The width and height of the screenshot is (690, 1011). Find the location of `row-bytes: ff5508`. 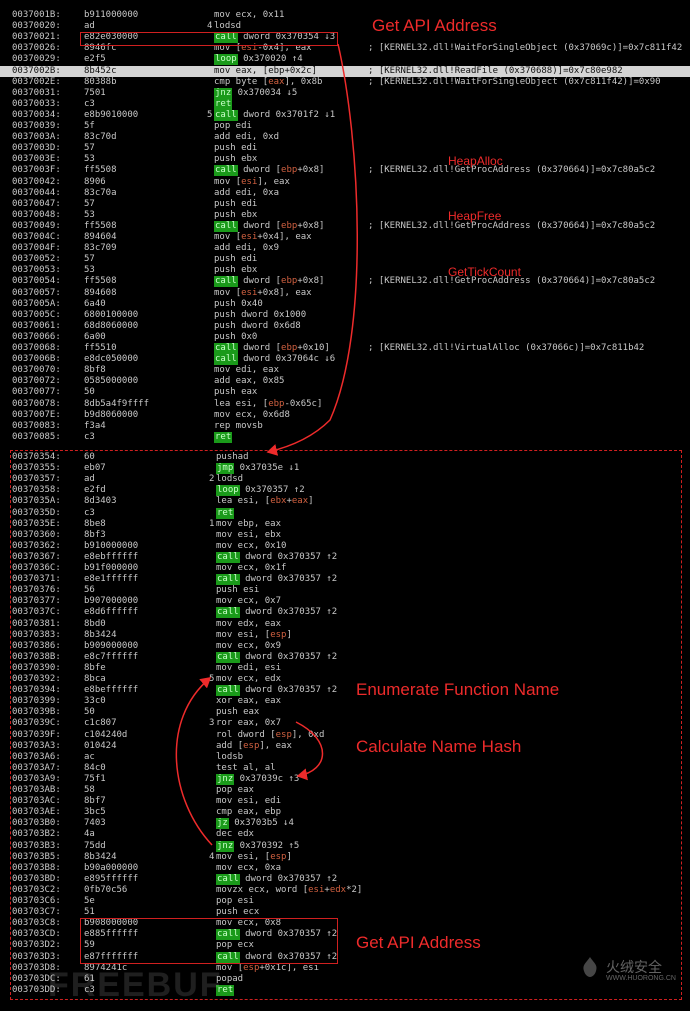

row-bytes: ff5508 is located at coordinates (100, 170).